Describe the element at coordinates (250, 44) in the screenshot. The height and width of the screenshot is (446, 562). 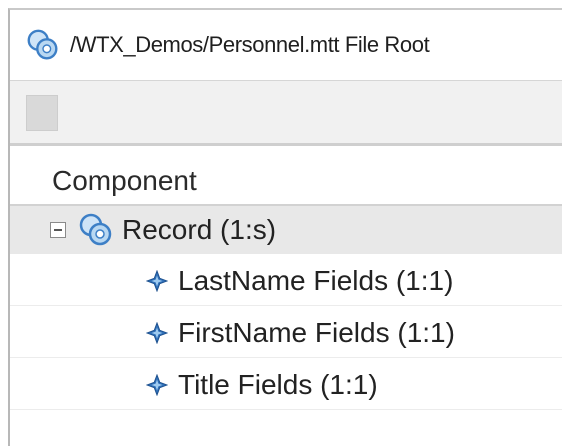
I see `window-title: /WTX_Demos/Personnel.mtt File Root` at that location.